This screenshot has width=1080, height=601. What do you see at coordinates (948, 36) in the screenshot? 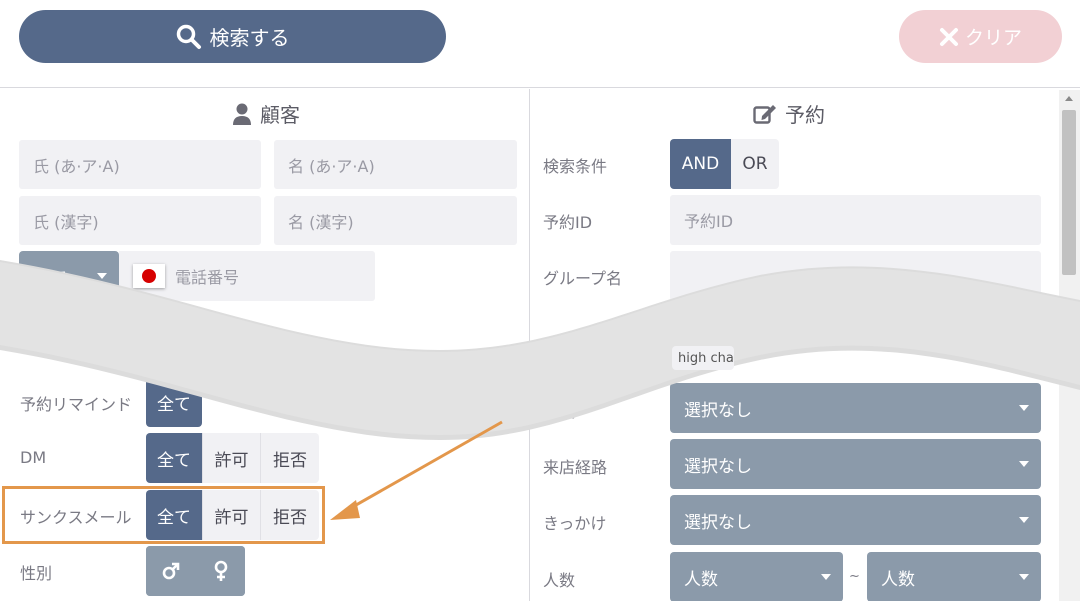
I see `x-icon` at bounding box center [948, 36].